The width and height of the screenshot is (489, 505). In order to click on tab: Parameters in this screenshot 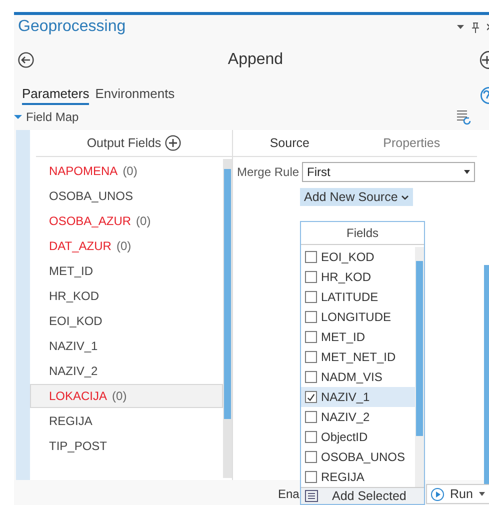, I will do `click(56, 95)`.